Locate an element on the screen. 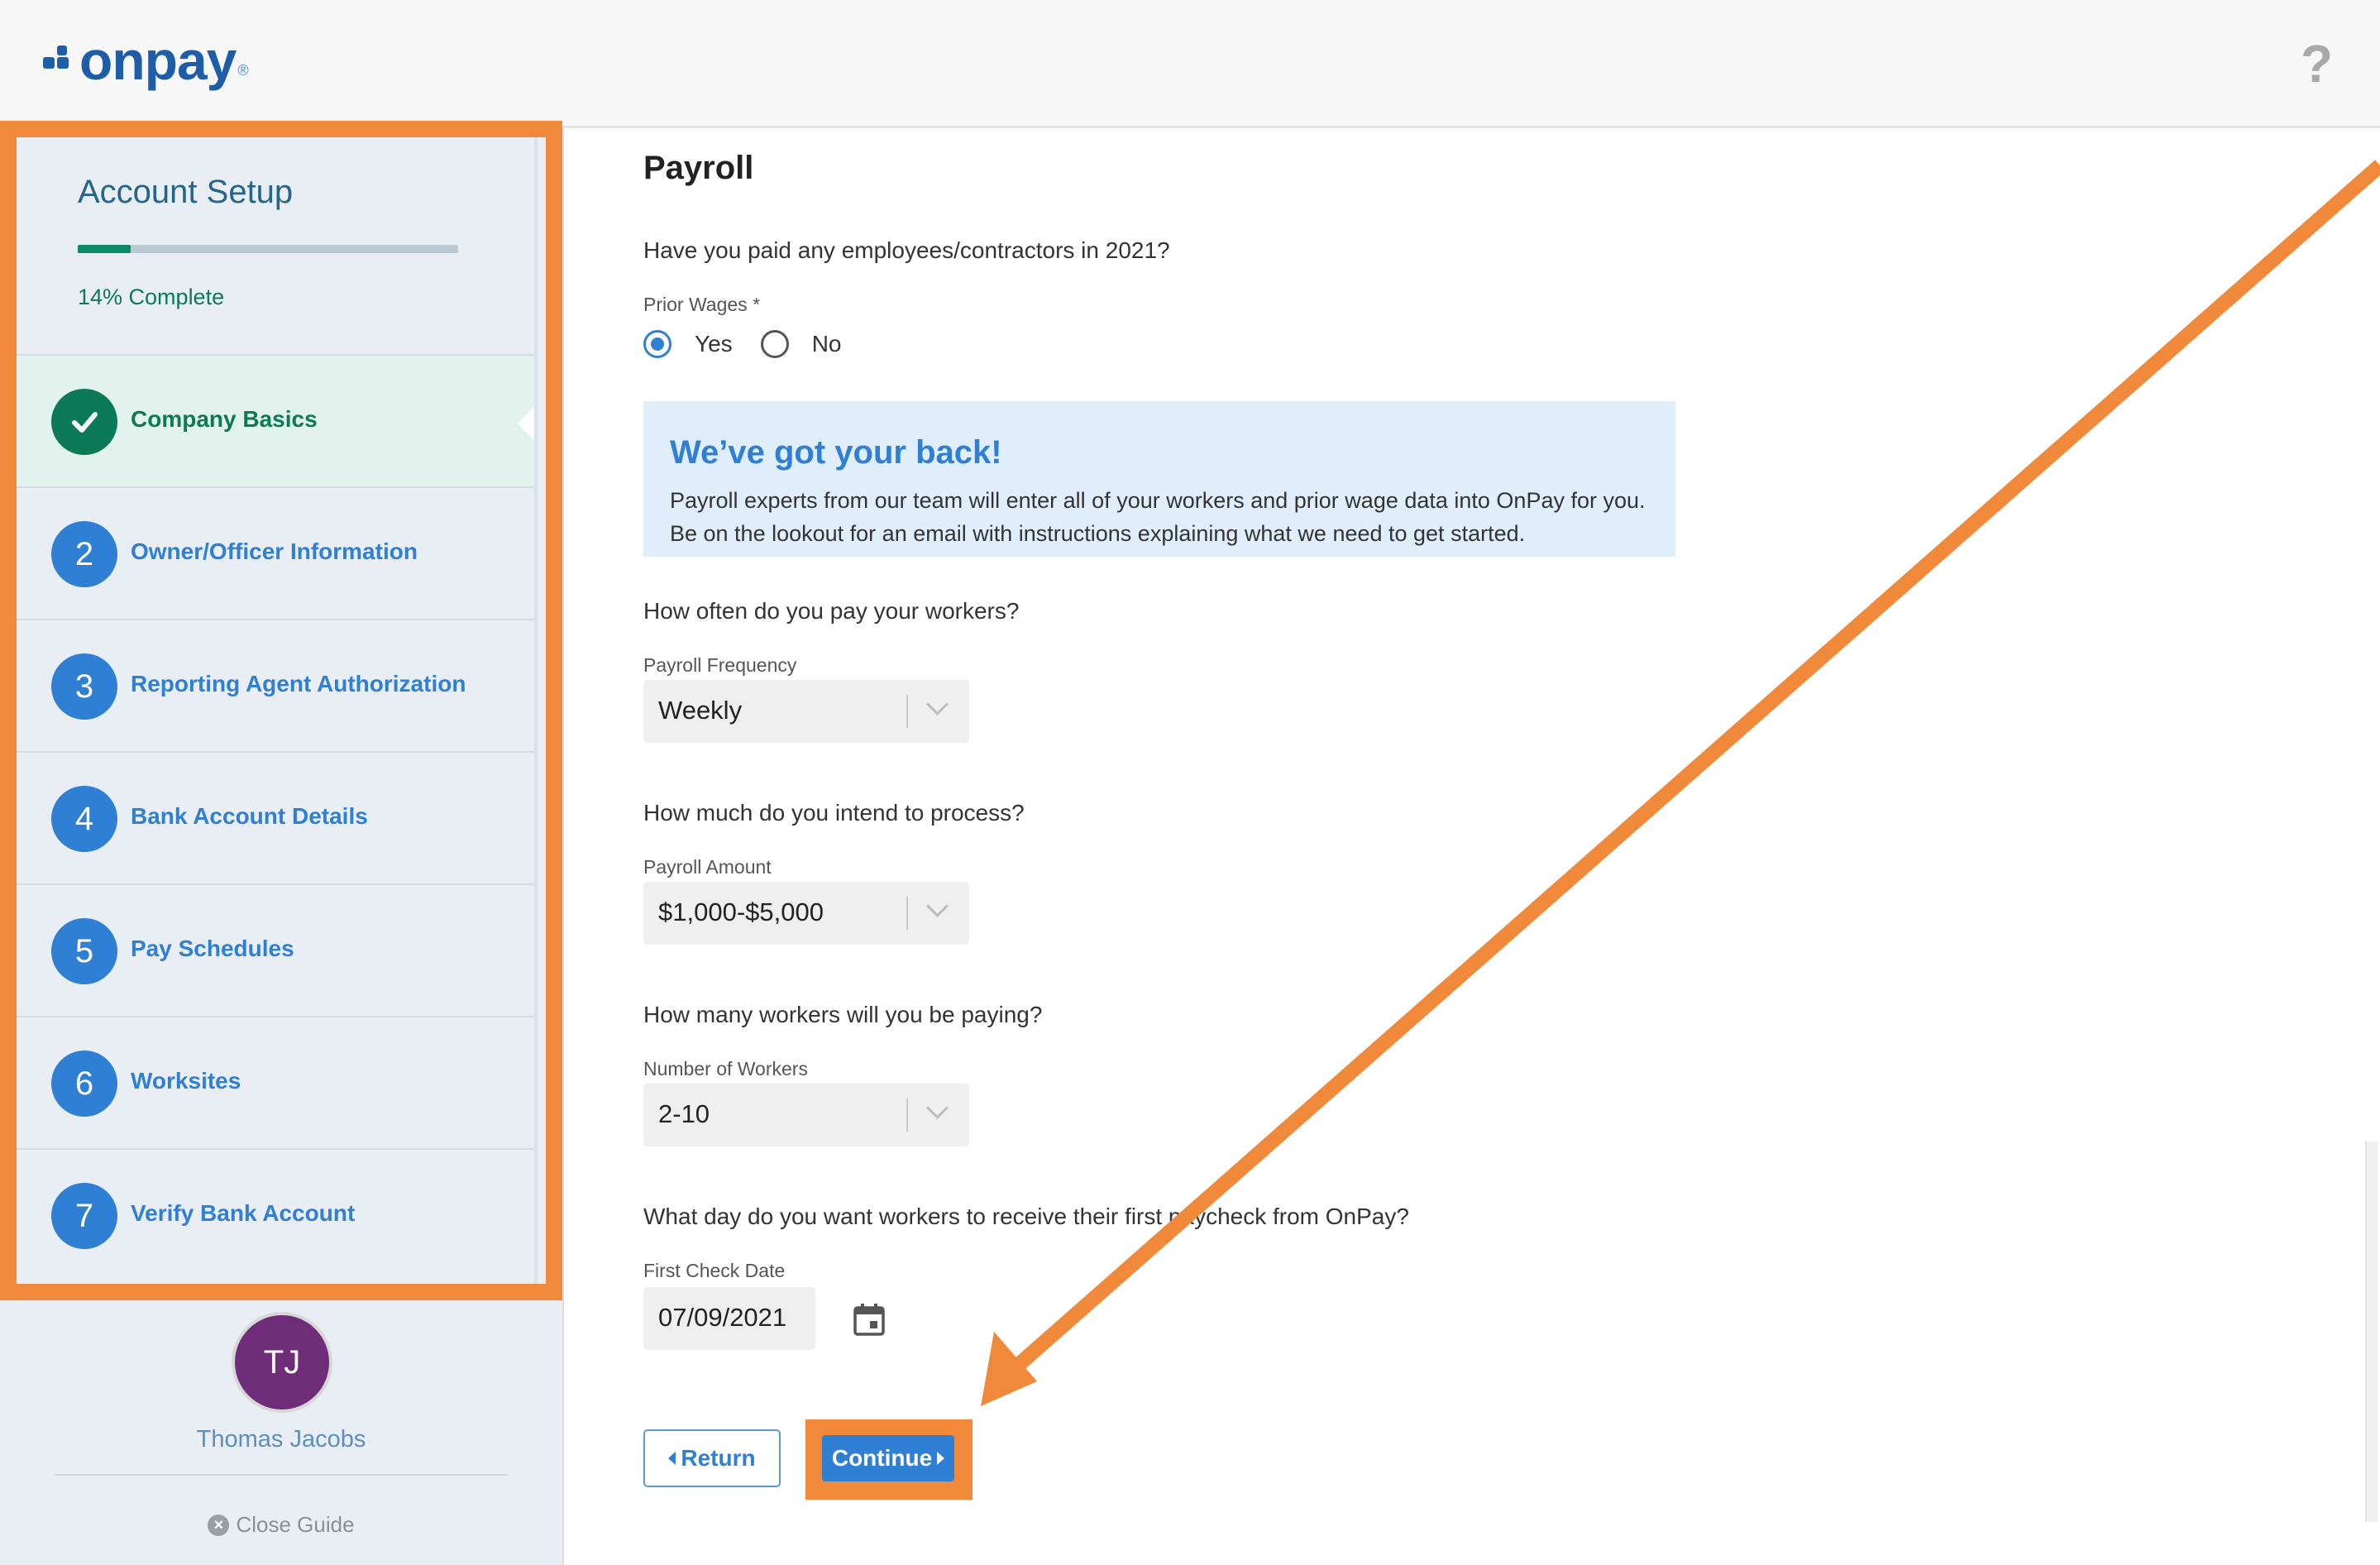 The width and height of the screenshot is (2380, 1565). page-scrollbar is located at coordinates (2371, 1331).